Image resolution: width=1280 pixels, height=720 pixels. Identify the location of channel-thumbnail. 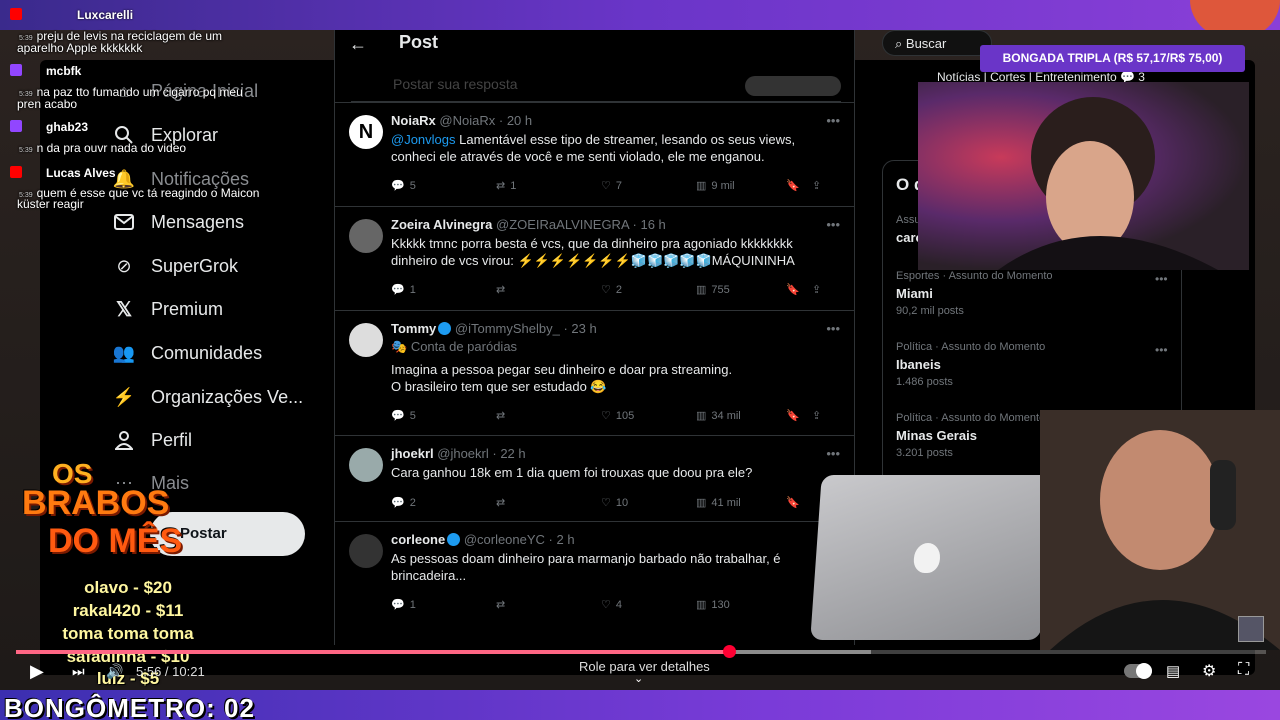
(1251, 629).